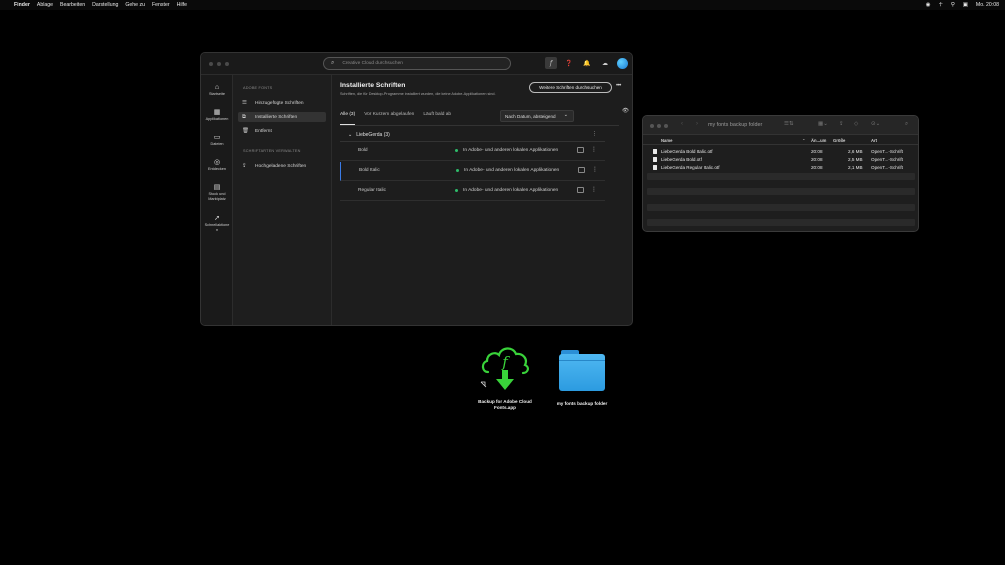 The height and width of the screenshot is (565, 1005). I want to click on tab-alle: Alle (3), so click(348, 118).